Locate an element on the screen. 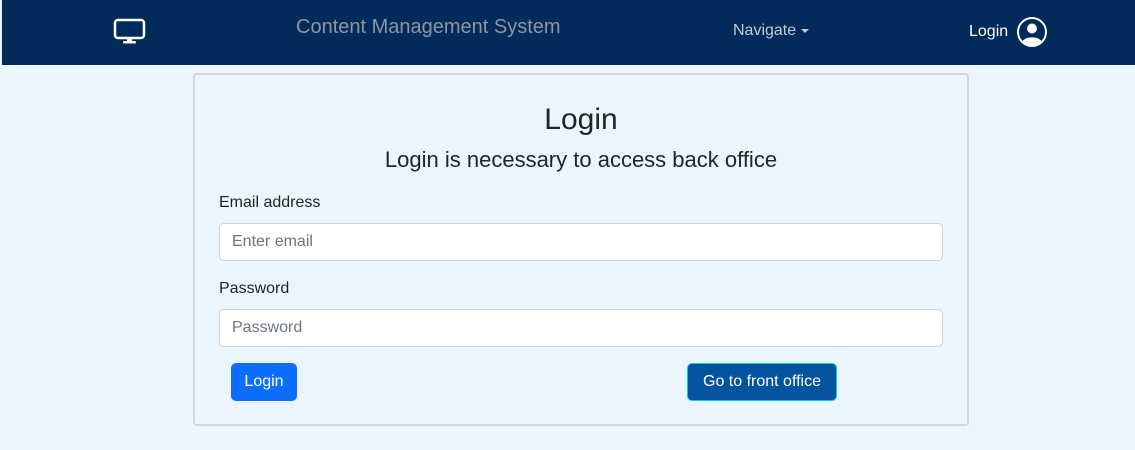 Image resolution: width=1135 pixels, height=450 pixels. nav-login-label: Login is located at coordinates (989, 31).